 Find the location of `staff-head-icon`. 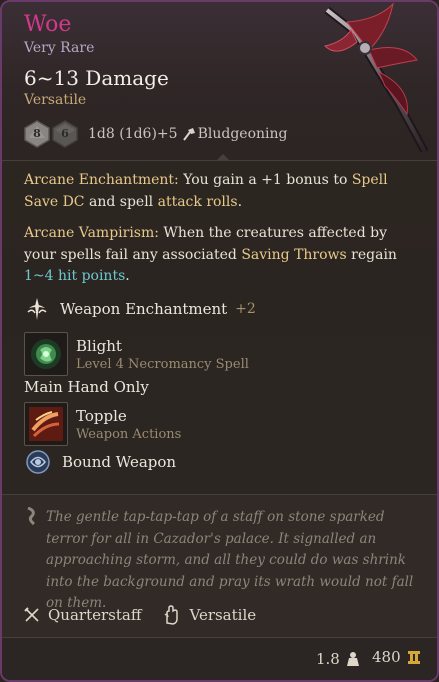

staff-head-icon is located at coordinates (376, 77).